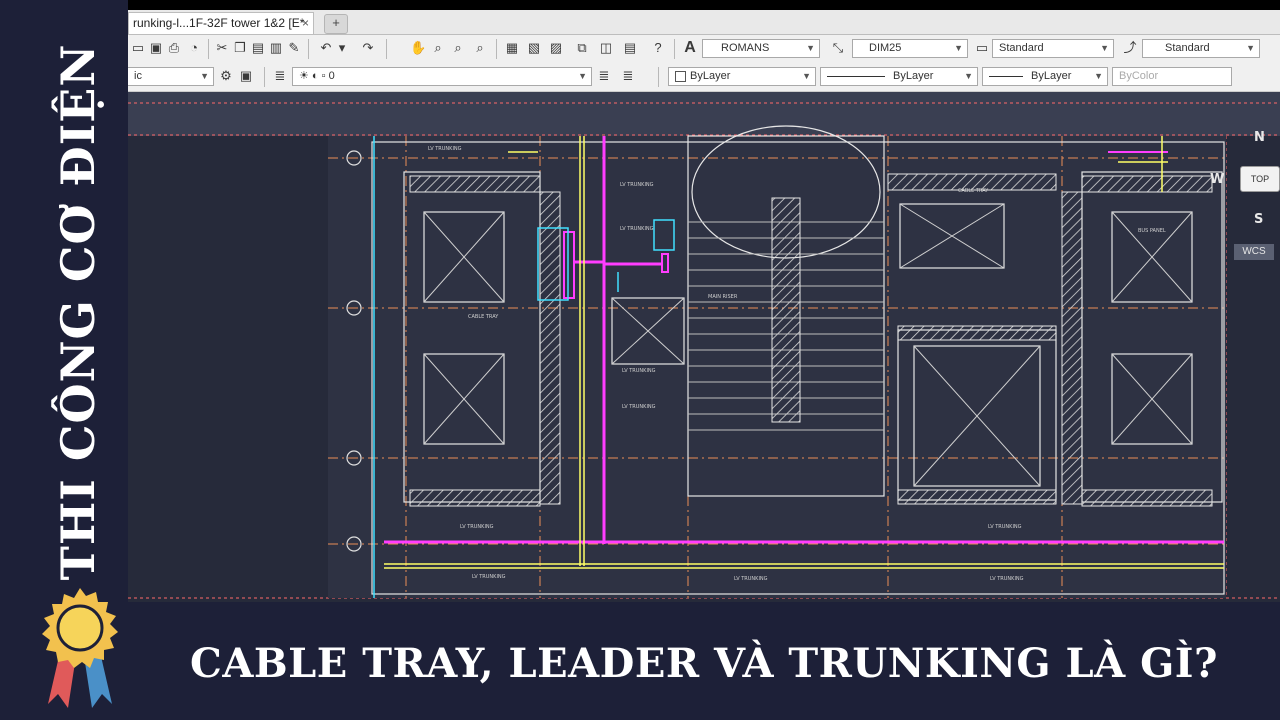  I want to click on sidebar: THI CÔNG CƠ ĐIỆN, so click(64, 360).